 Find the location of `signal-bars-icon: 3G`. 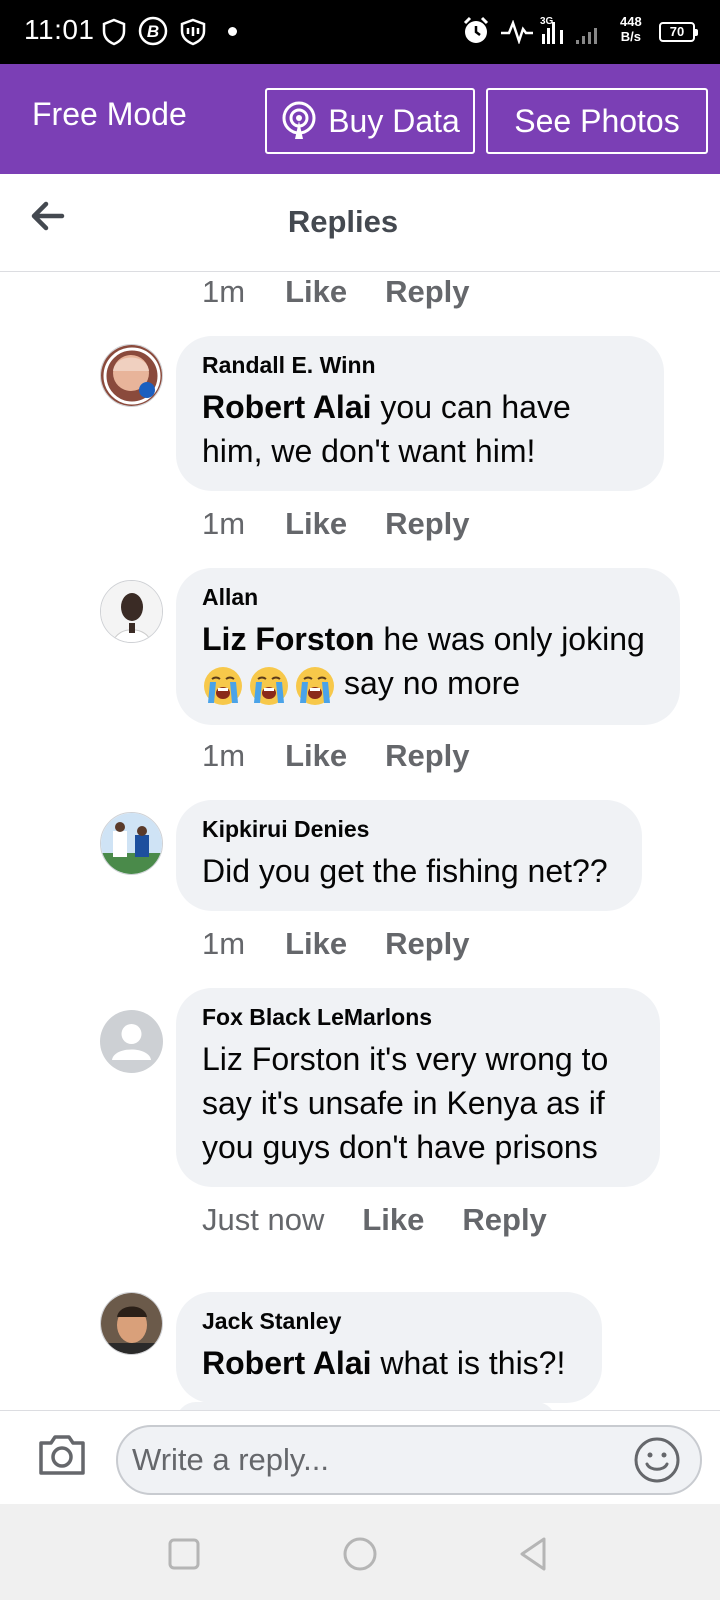

signal-bars-icon: 3G is located at coordinates (568, 30).